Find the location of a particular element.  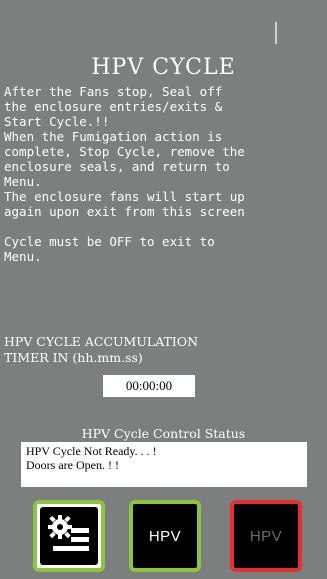

hpv-stop-label: HPV is located at coordinates (266, 536).